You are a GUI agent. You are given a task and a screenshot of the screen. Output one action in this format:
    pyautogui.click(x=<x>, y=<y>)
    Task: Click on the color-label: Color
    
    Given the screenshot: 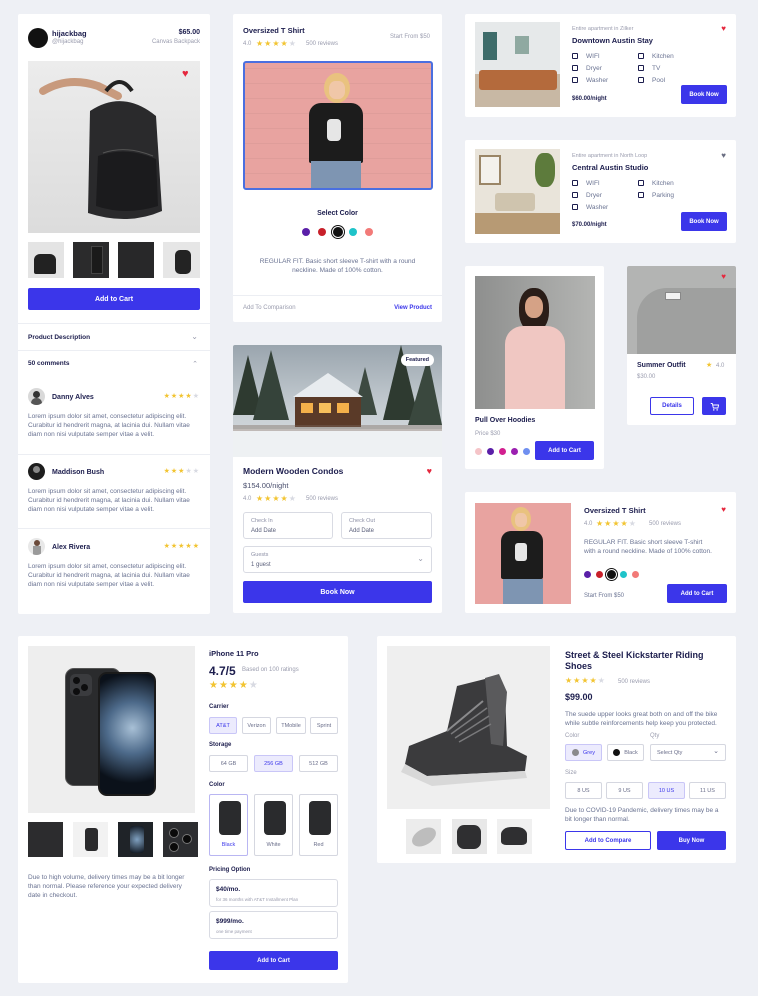 What is the action you would take?
    pyautogui.click(x=217, y=785)
    